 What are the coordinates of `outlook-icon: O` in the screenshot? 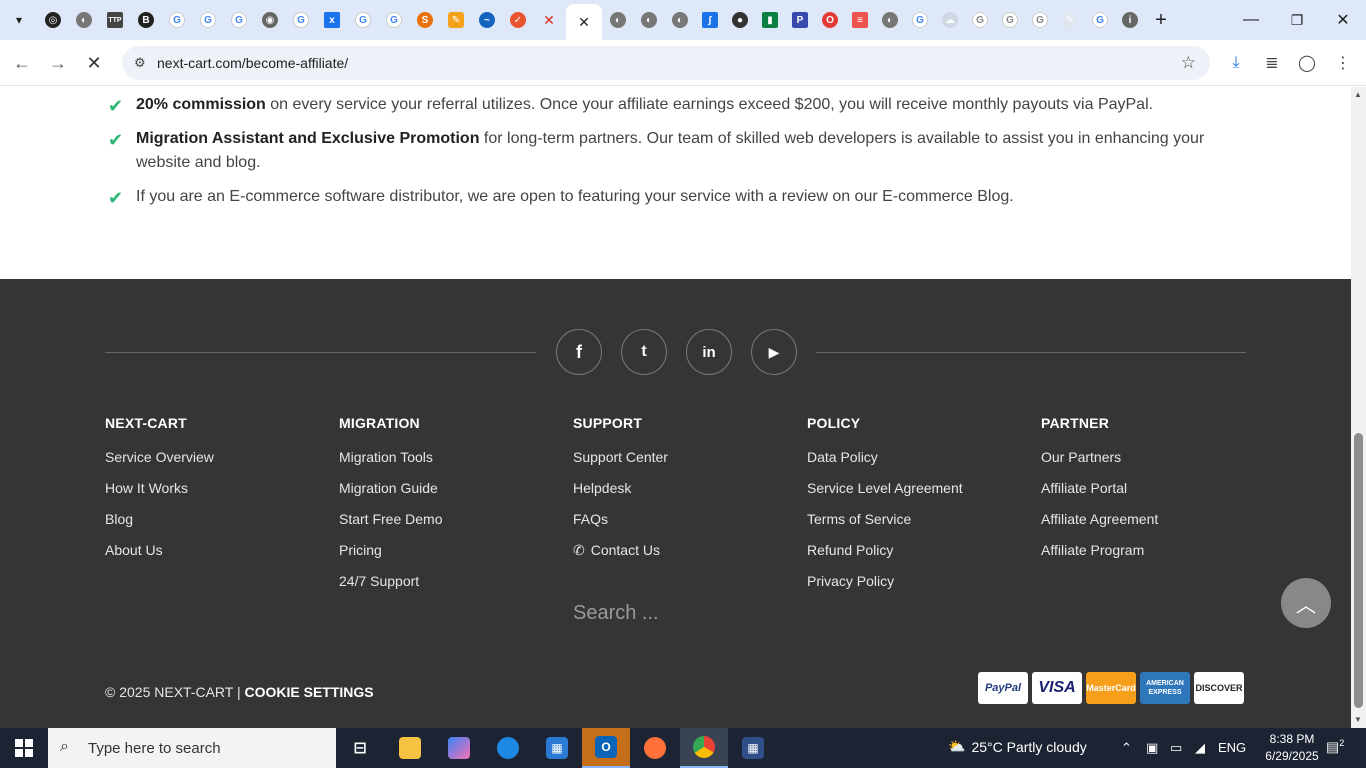 It's located at (606, 748).